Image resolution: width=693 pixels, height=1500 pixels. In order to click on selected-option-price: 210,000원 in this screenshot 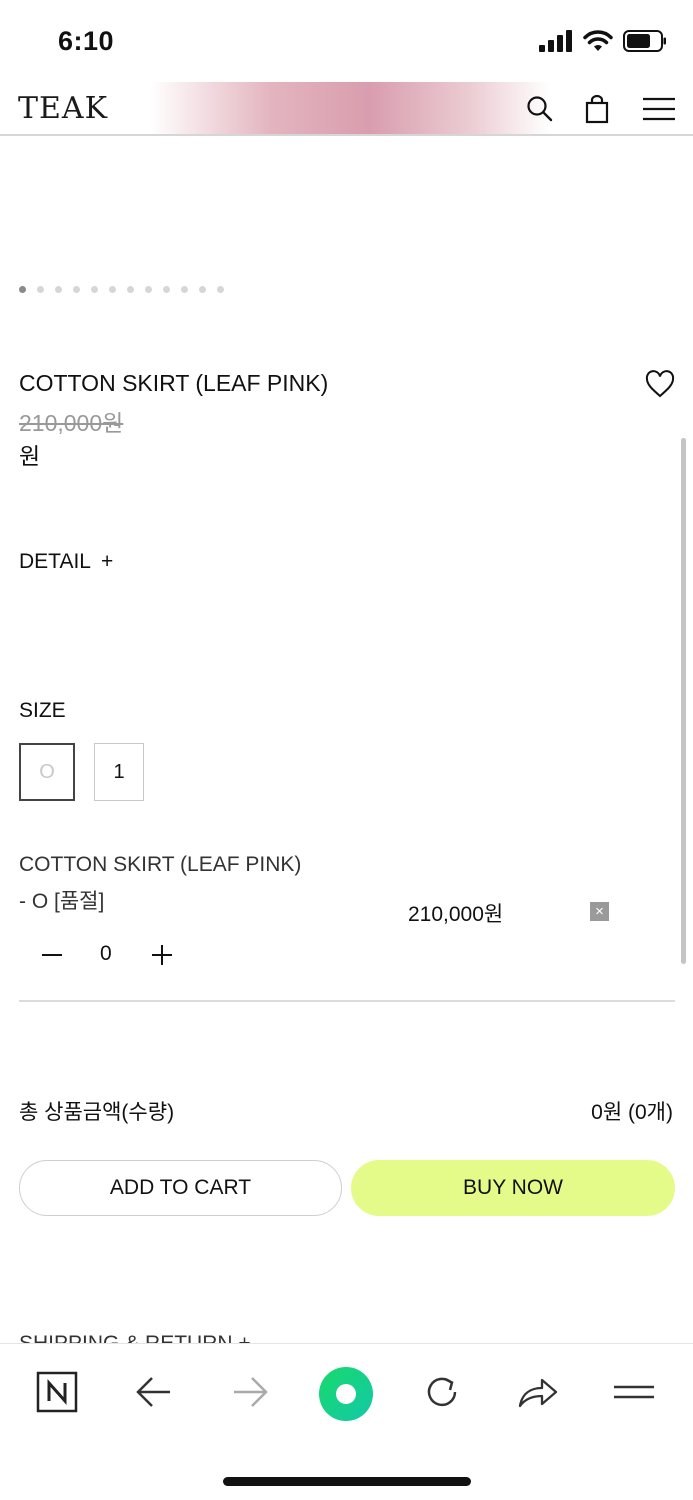, I will do `click(456, 914)`.